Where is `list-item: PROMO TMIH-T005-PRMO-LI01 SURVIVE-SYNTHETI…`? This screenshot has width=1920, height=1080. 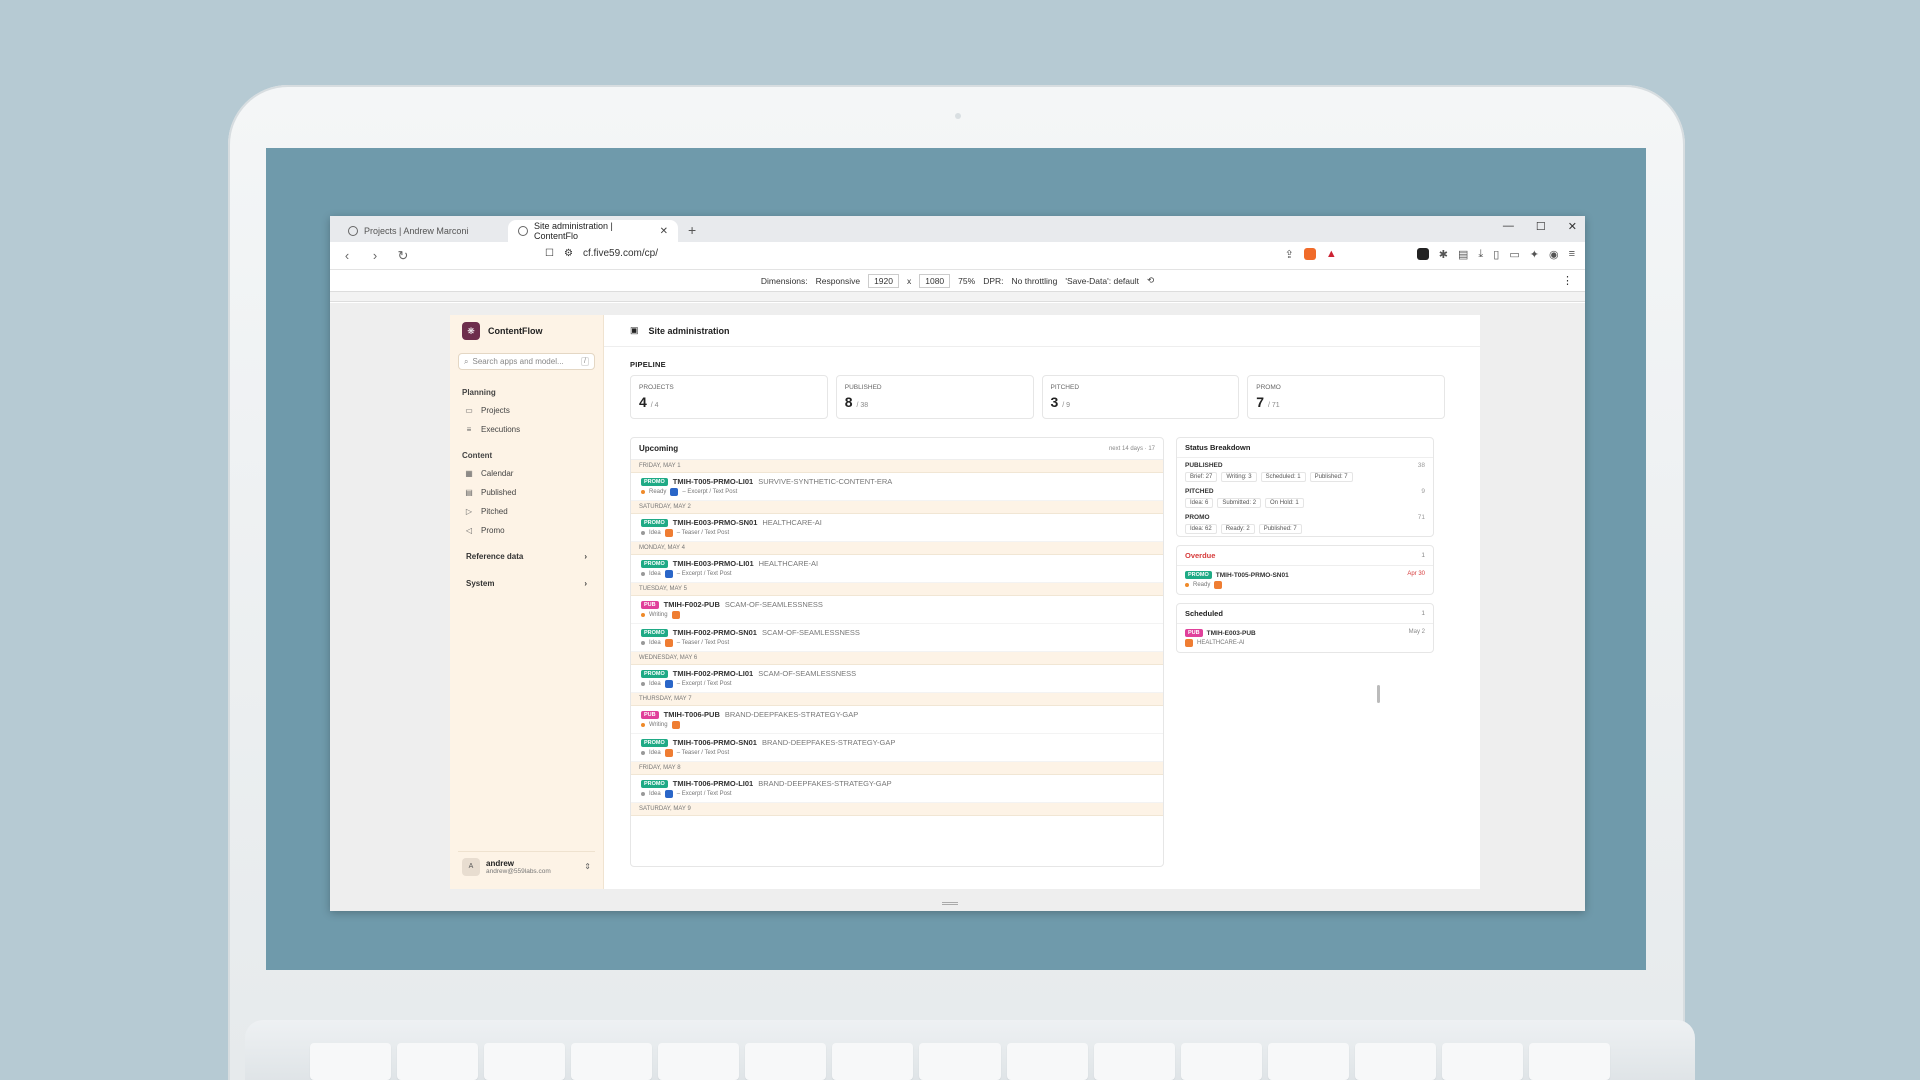 list-item: PROMO TMIH-T005-PRMO-LI01 SURVIVE-SYNTHETI… is located at coordinates (897, 487).